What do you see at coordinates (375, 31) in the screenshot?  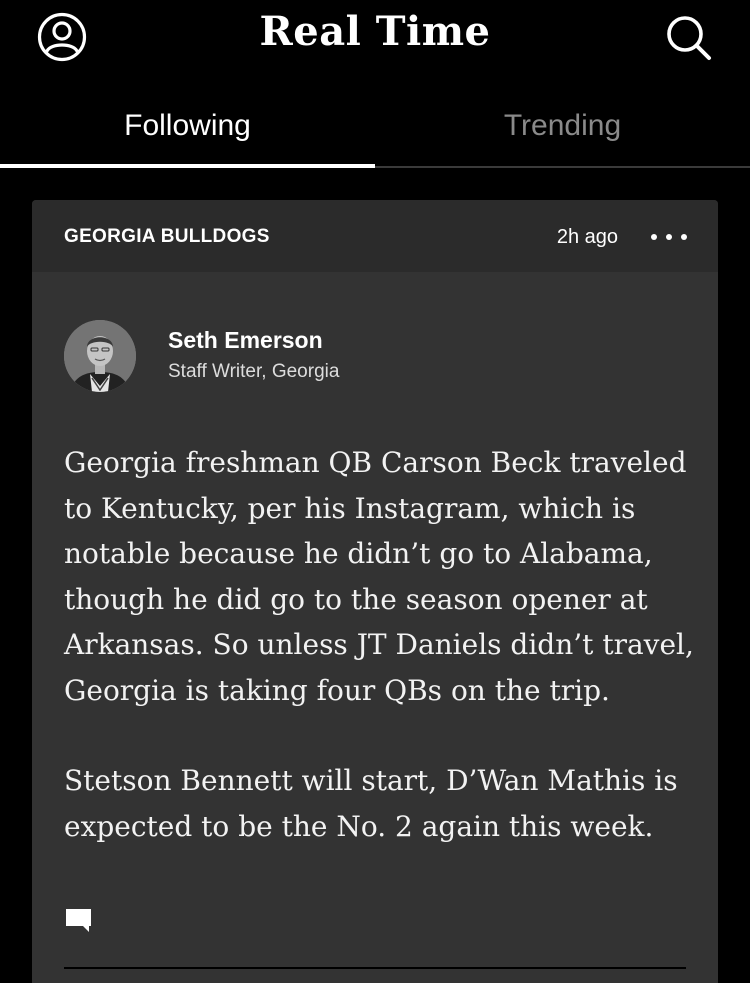 I see `app-title: Real Time` at bounding box center [375, 31].